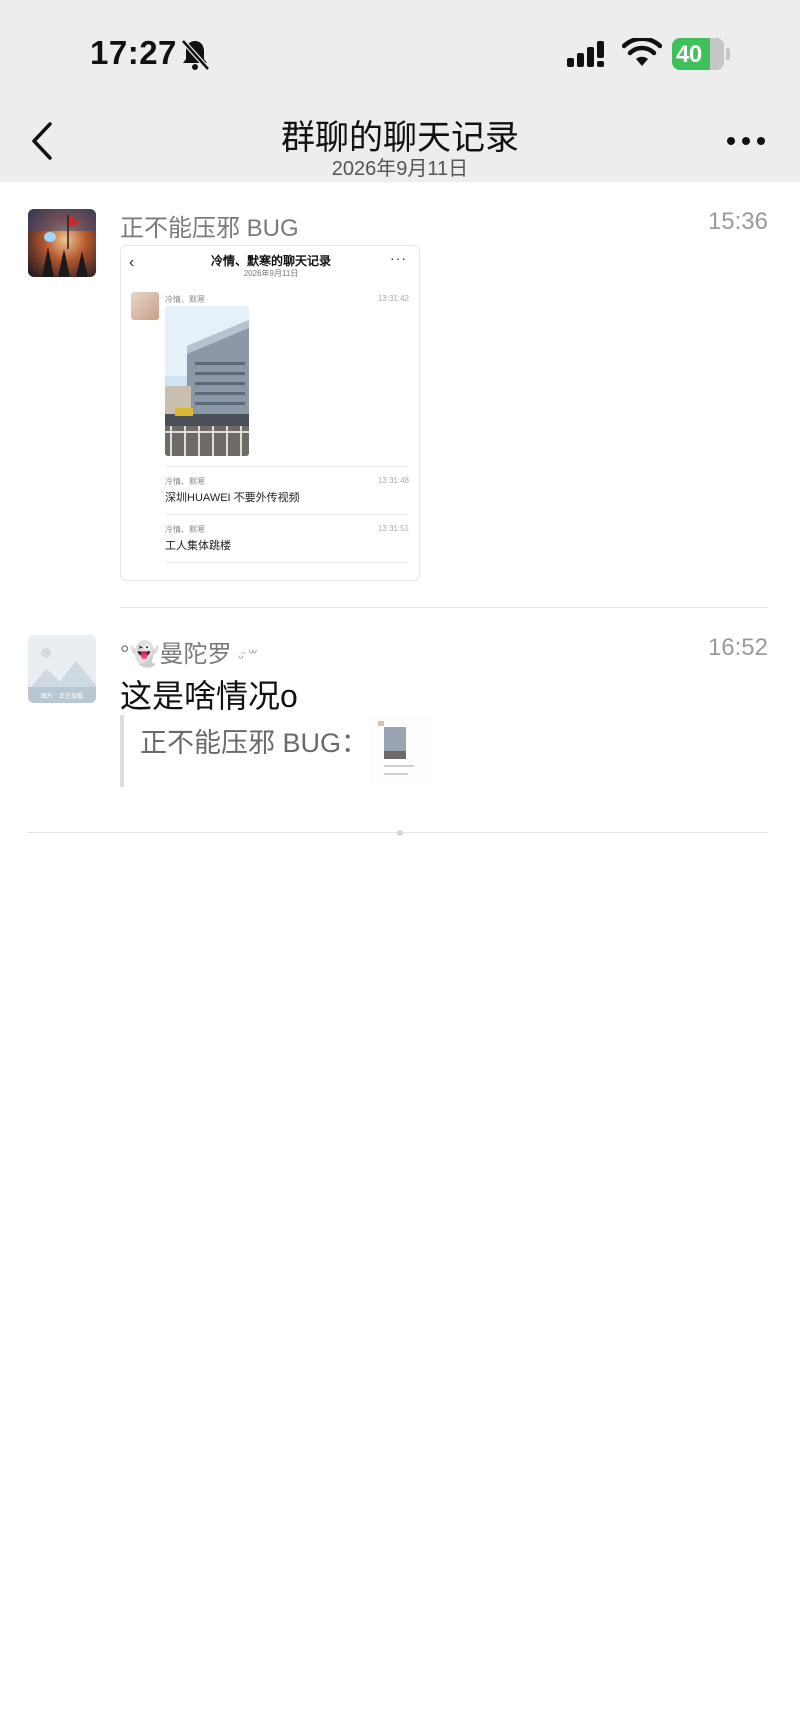 This screenshot has height=1735, width=800. Describe the element at coordinates (195, 55) in the screenshot. I see `bell-slash-icon` at that location.